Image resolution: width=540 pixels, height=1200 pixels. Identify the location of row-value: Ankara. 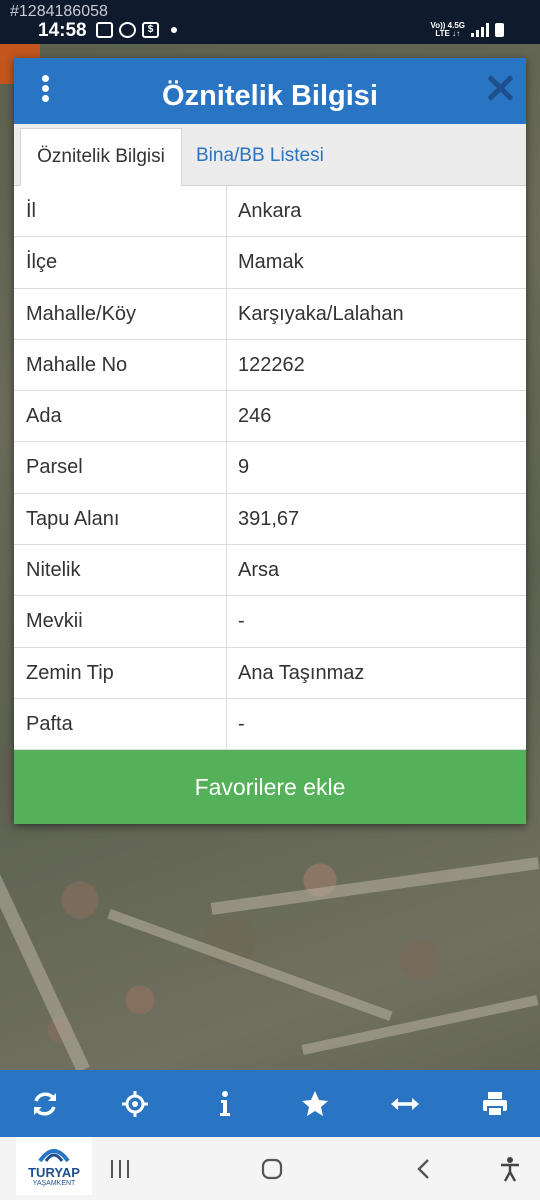
(270, 211).